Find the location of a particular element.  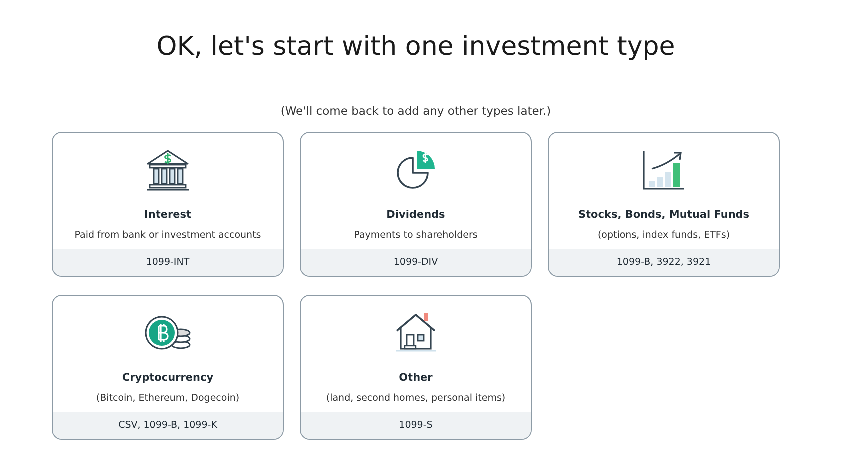

card-title: Interest is located at coordinates (168, 215).